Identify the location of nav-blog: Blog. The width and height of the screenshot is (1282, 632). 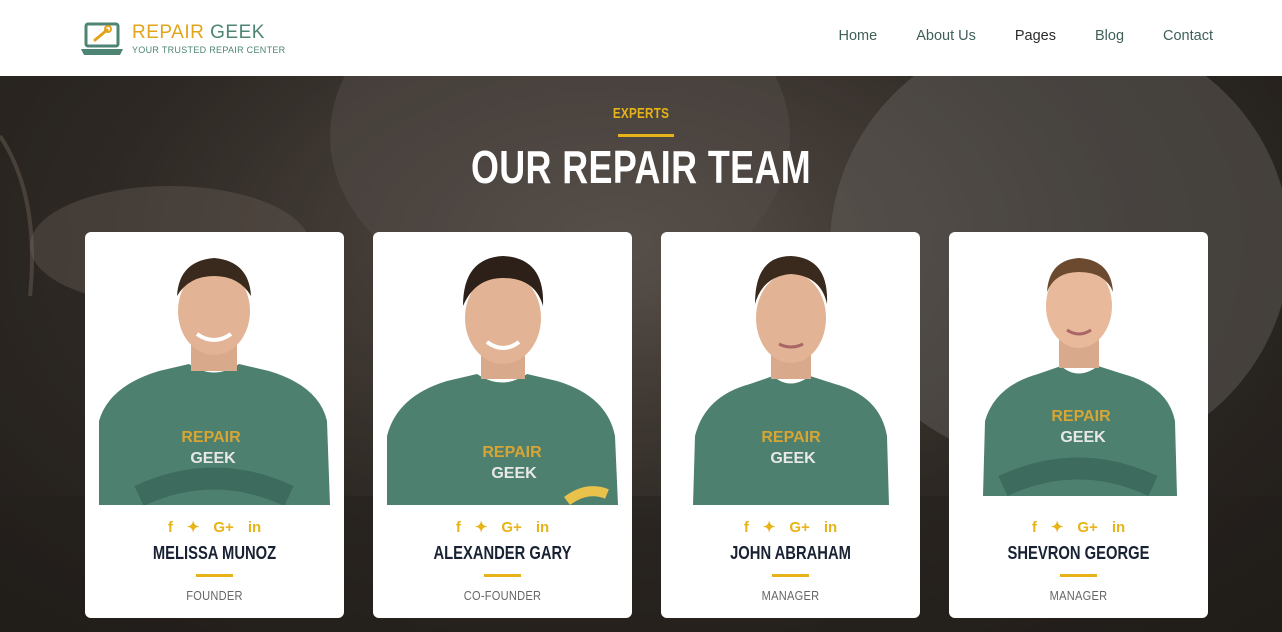
(1109, 36).